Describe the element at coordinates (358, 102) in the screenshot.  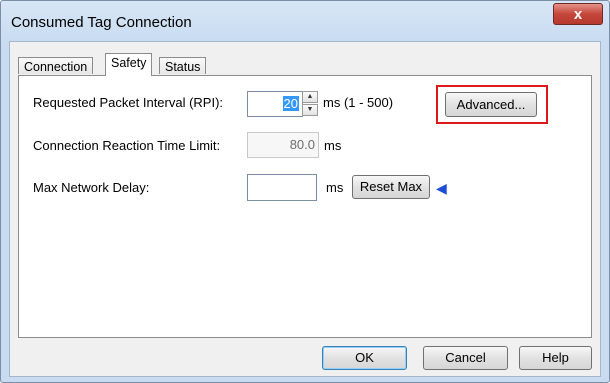
I see `rpi-unit-range: ms (1 - 500)` at that location.